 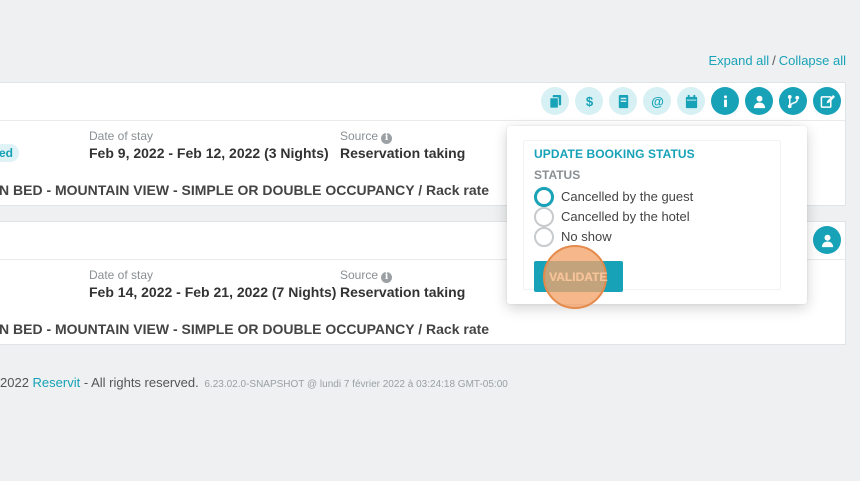 I want to click on calendar-icon, so click(x=691, y=101).